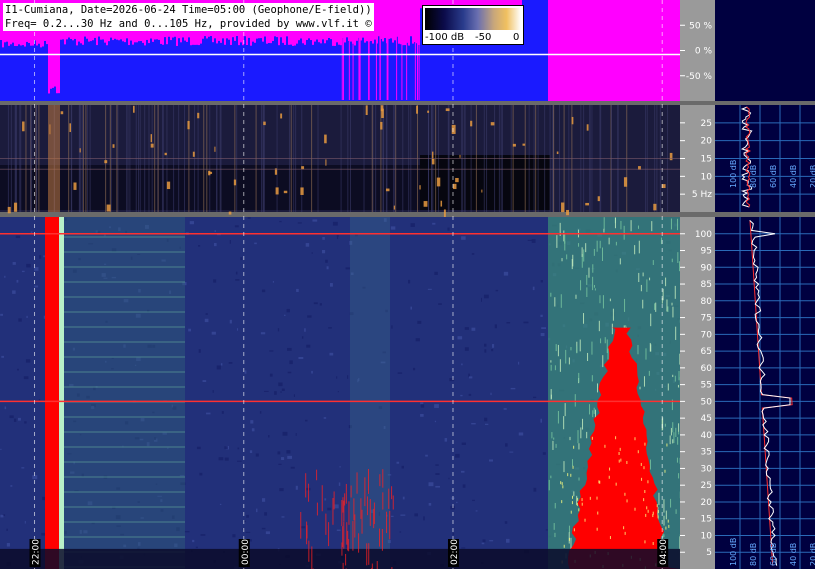 Image resolution: width=815 pixels, height=569 pixels. What do you see at coordinates (707, 142) in the screenshot?
I see `lf-tick-label: 20` at bounding box center [707, 142].